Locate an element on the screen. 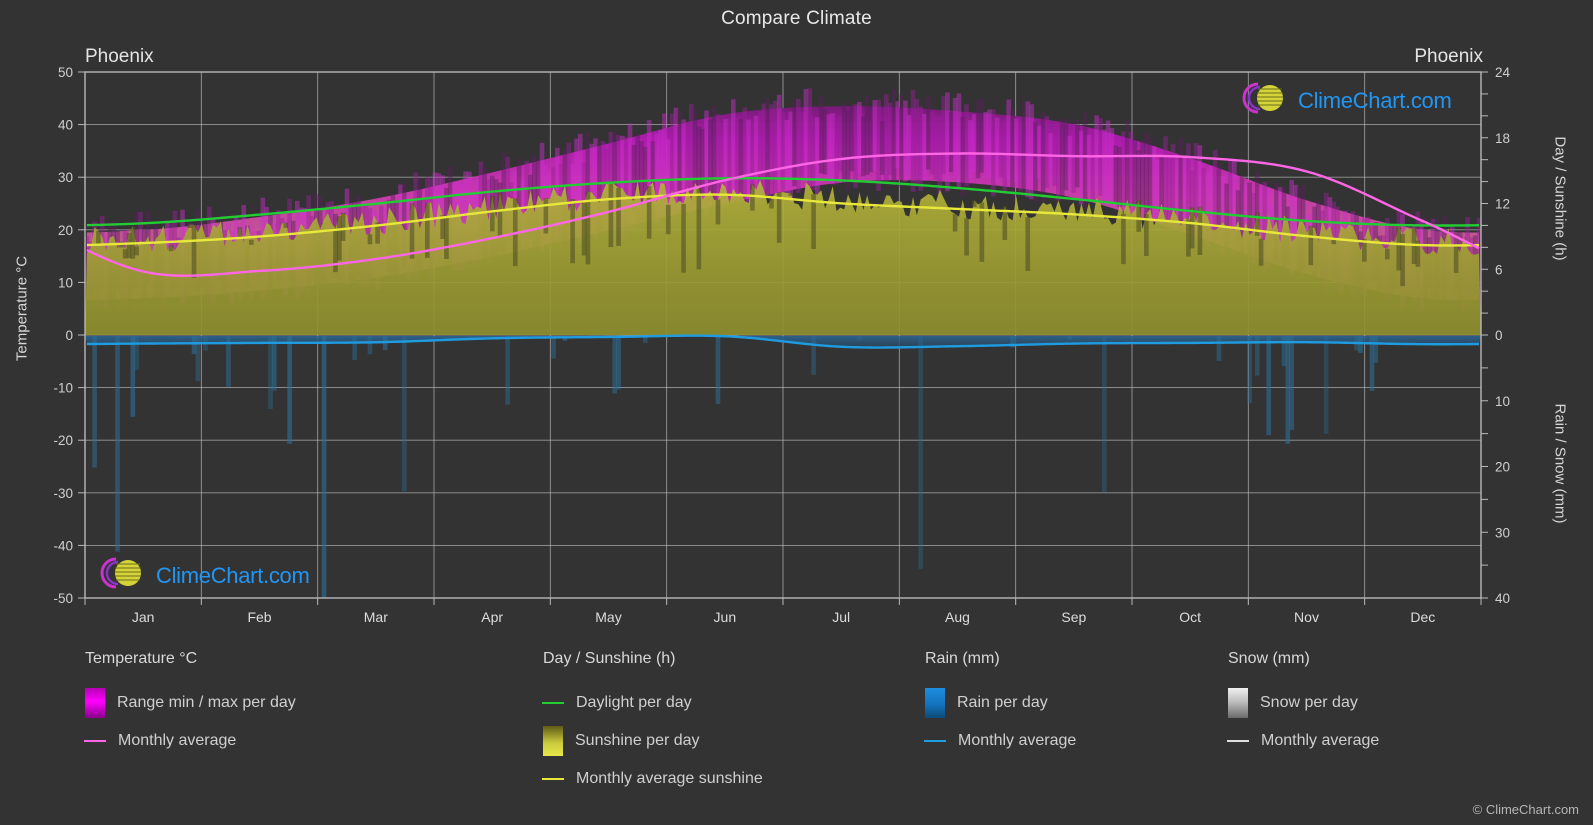  svg-text: -20 is located at coordinates (63, 440).